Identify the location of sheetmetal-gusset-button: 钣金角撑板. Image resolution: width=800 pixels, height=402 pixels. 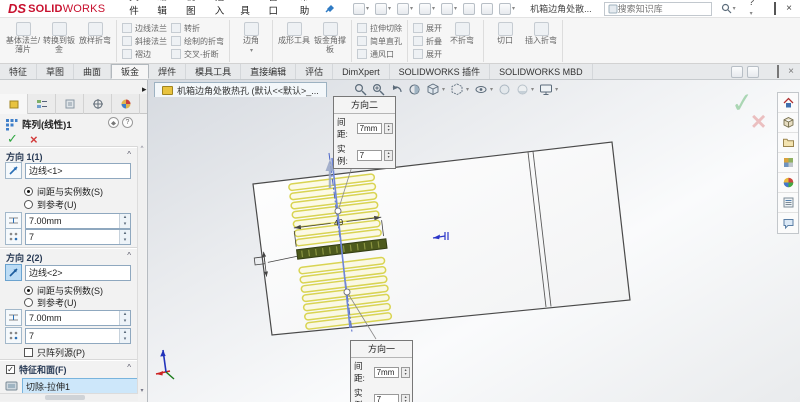
(330, 37).